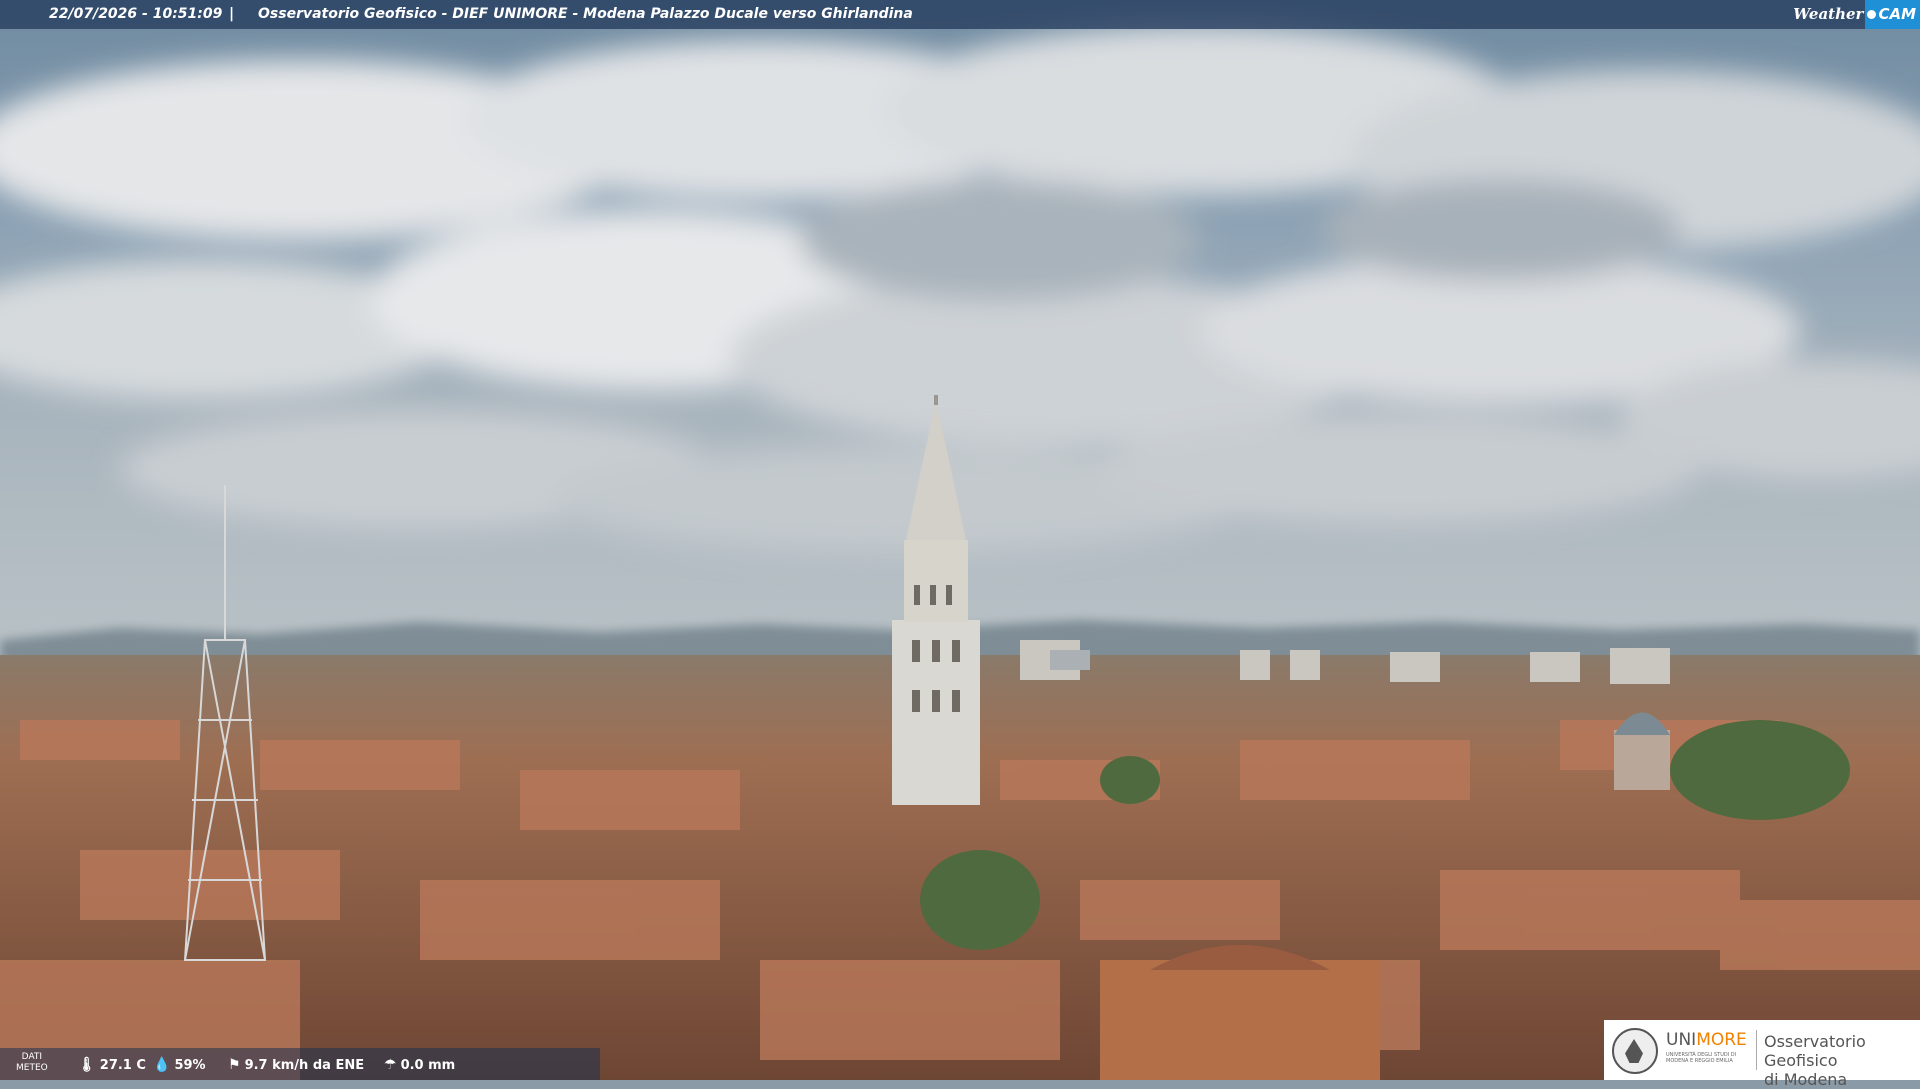  Describe the element at coordinates (304, 1065) in the screenshot. I see `wind-value: 9.7 km/h da ENE` at that location.